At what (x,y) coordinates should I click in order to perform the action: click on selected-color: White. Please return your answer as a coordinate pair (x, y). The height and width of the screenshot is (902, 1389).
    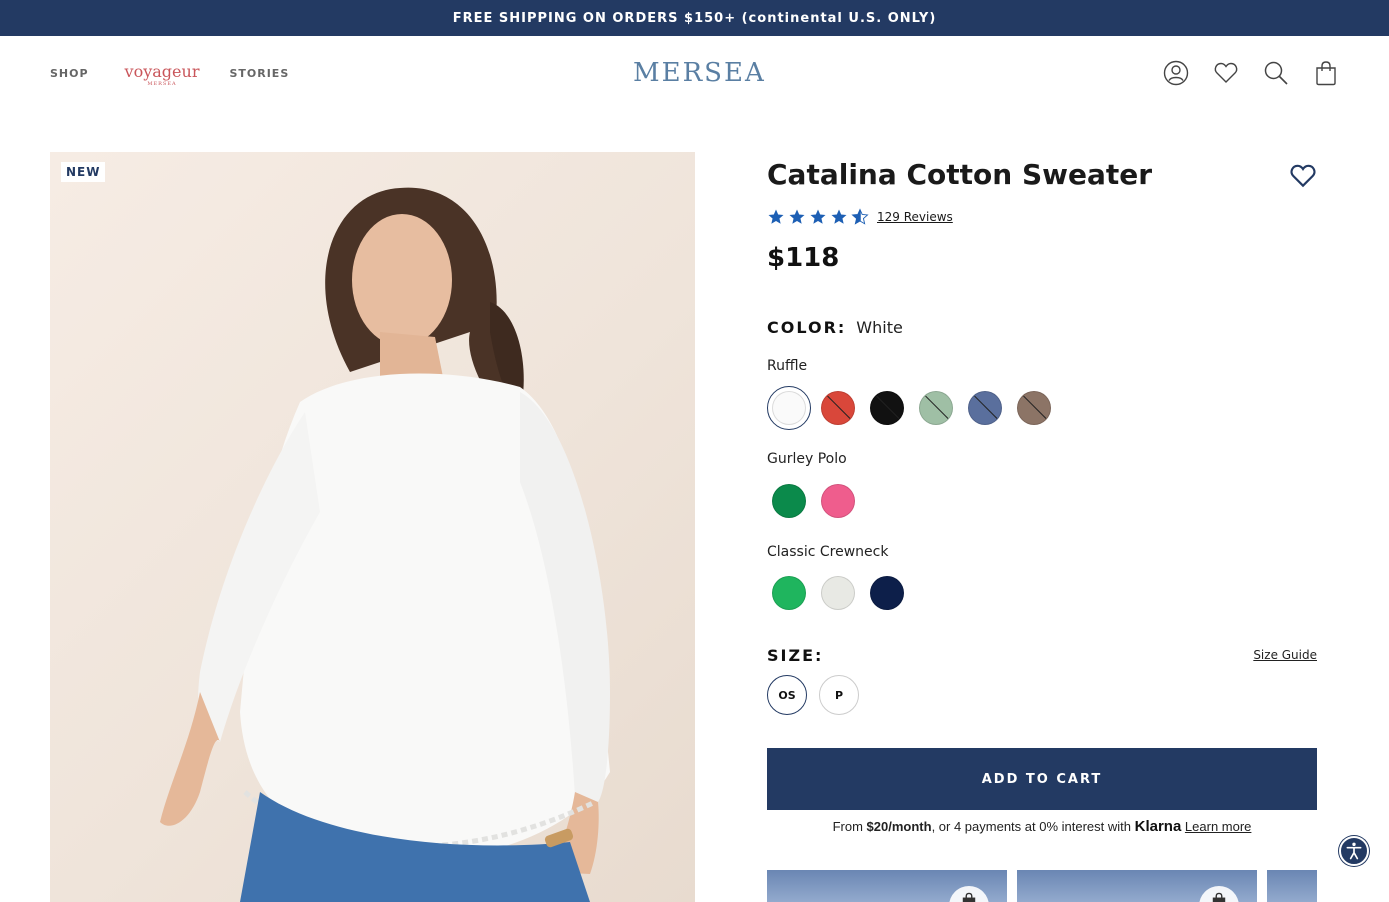
    Looking at the image, I should click on (879, 327).